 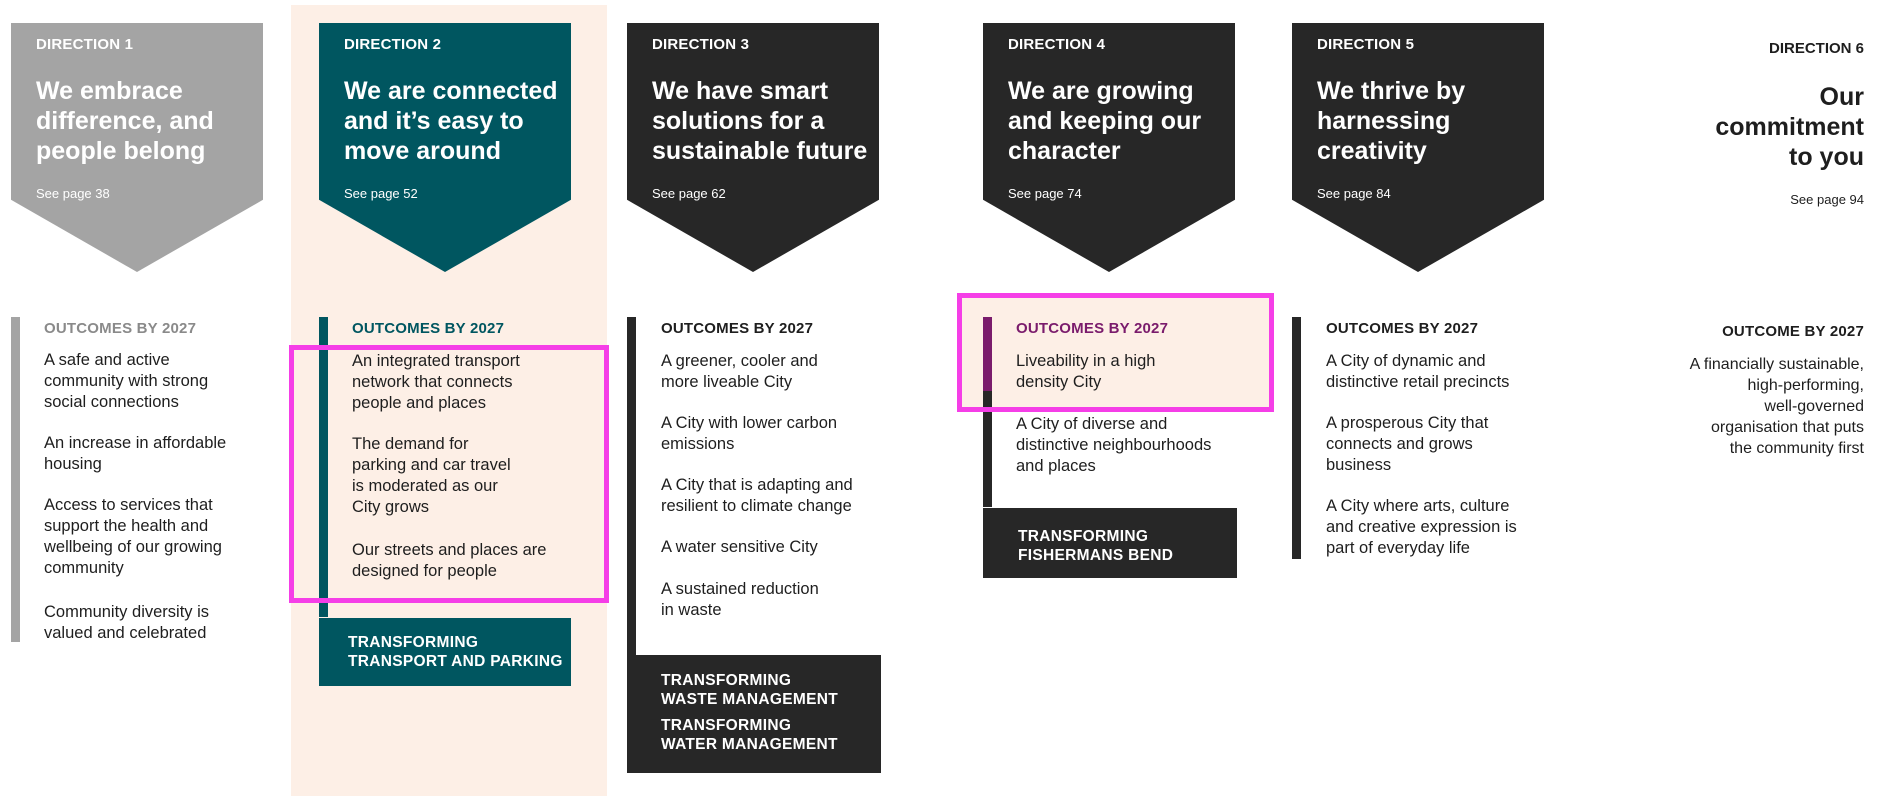 I want to click on see-page-link: See page 94, so click(x=1827, y=199).